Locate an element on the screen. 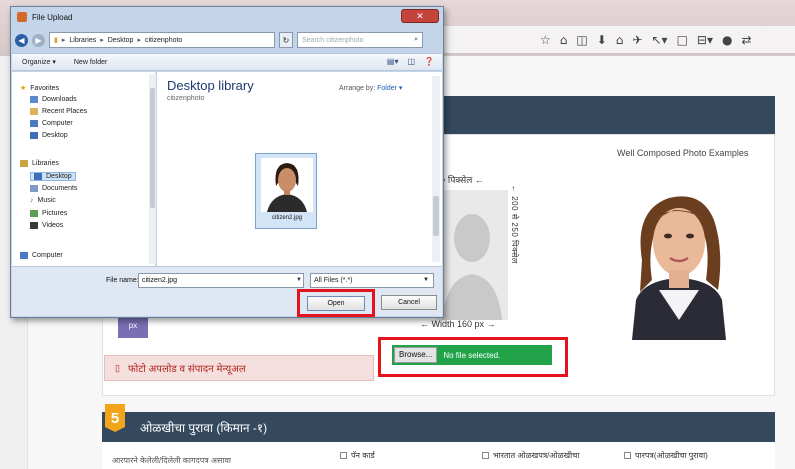 The image size is (795, 469). file-name-input: citizen2.jpg is located at coordinates (221, 280).